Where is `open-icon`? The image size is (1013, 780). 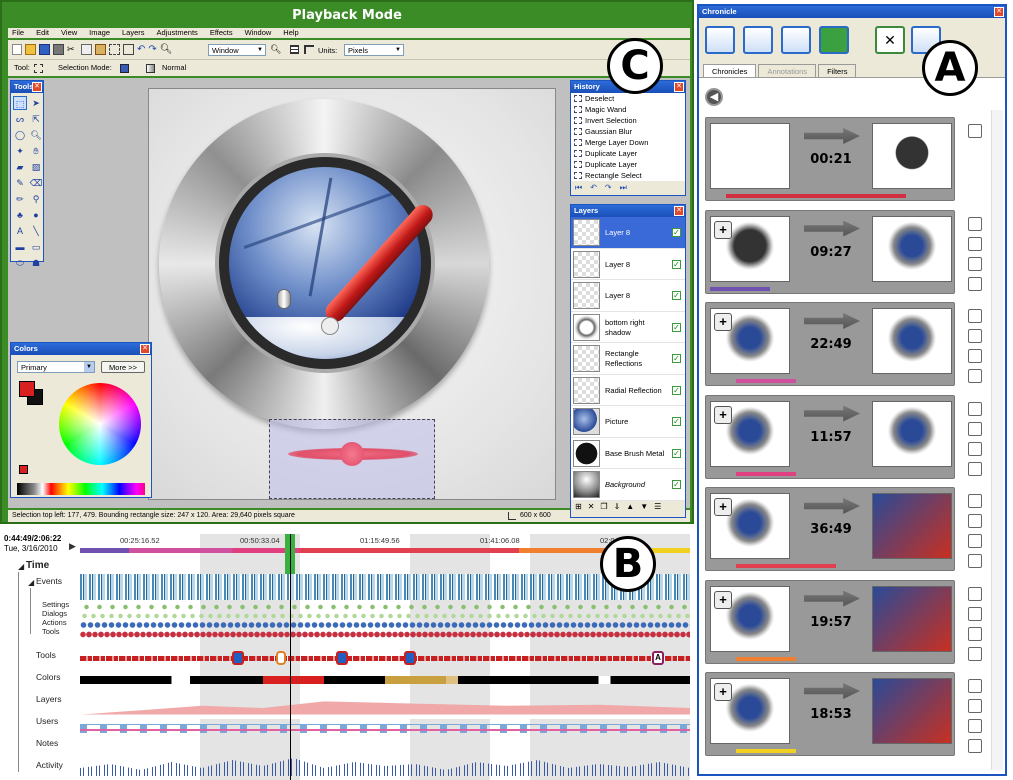
open-icon is located at coordinates (30, 49).